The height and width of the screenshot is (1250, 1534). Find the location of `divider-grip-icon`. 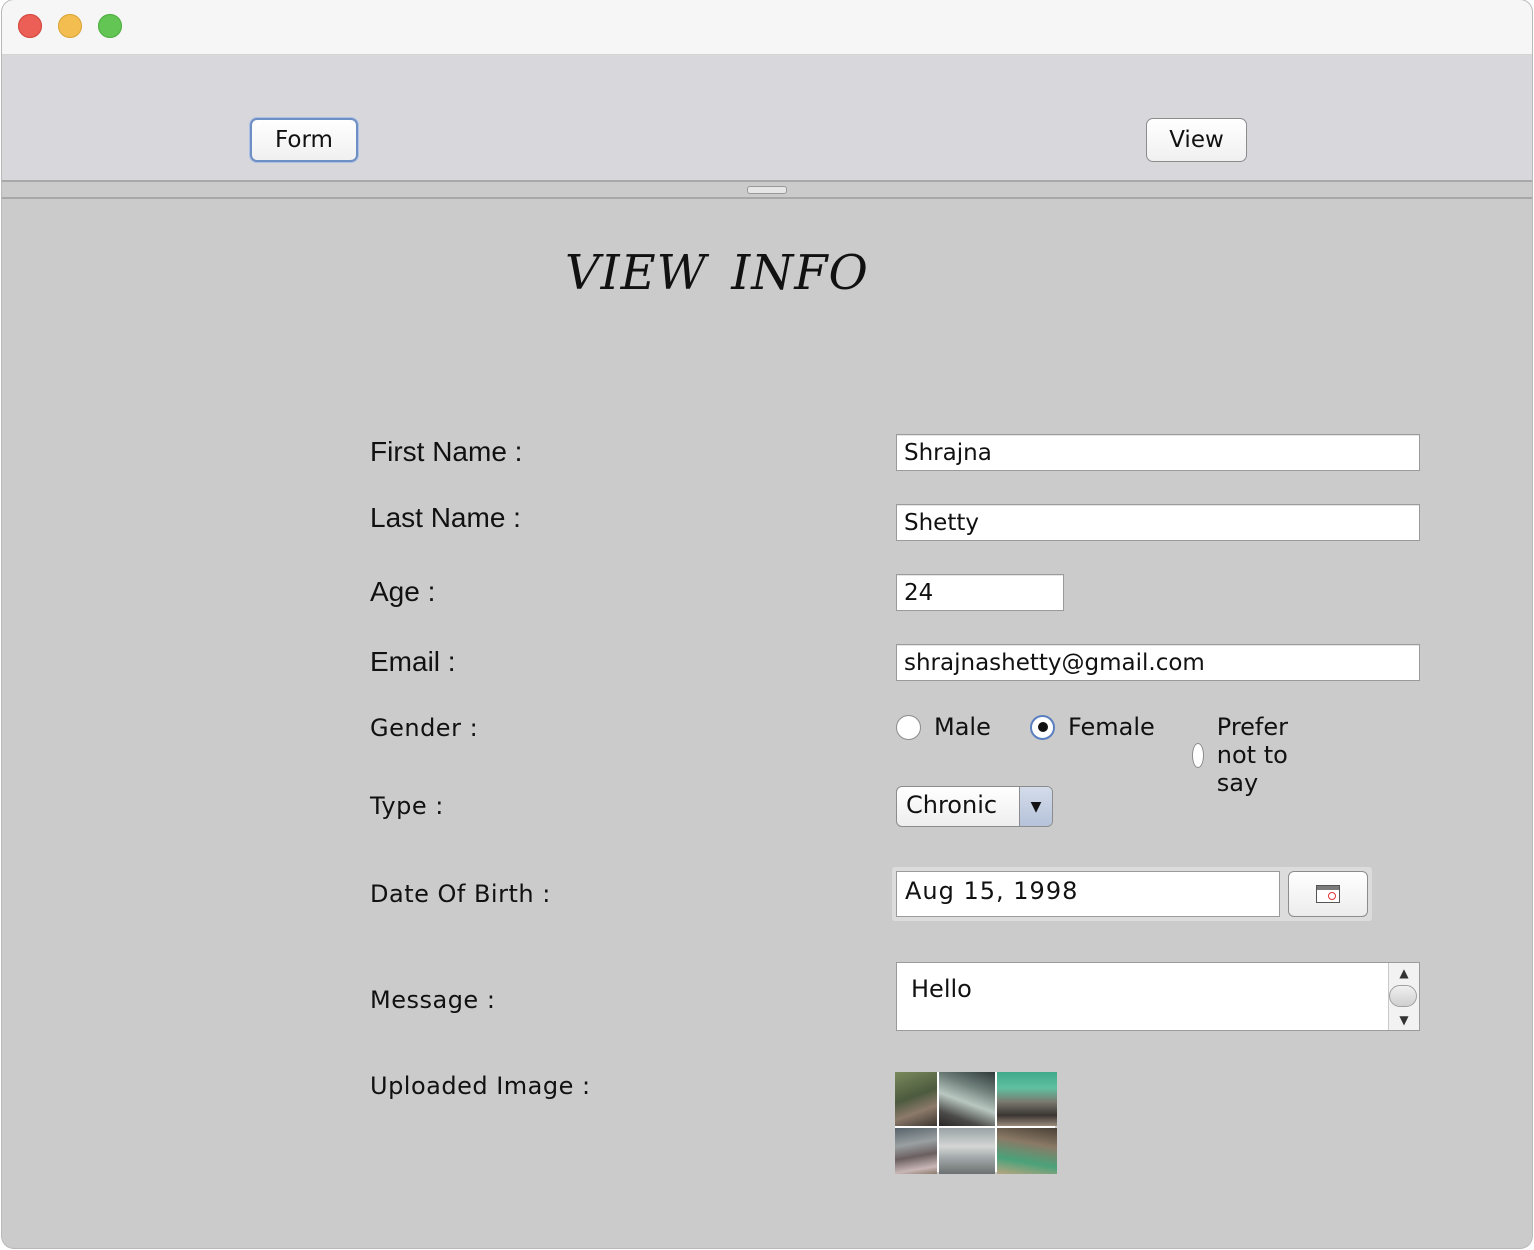

divider-grip-icon is located at coordinates (767, 190).